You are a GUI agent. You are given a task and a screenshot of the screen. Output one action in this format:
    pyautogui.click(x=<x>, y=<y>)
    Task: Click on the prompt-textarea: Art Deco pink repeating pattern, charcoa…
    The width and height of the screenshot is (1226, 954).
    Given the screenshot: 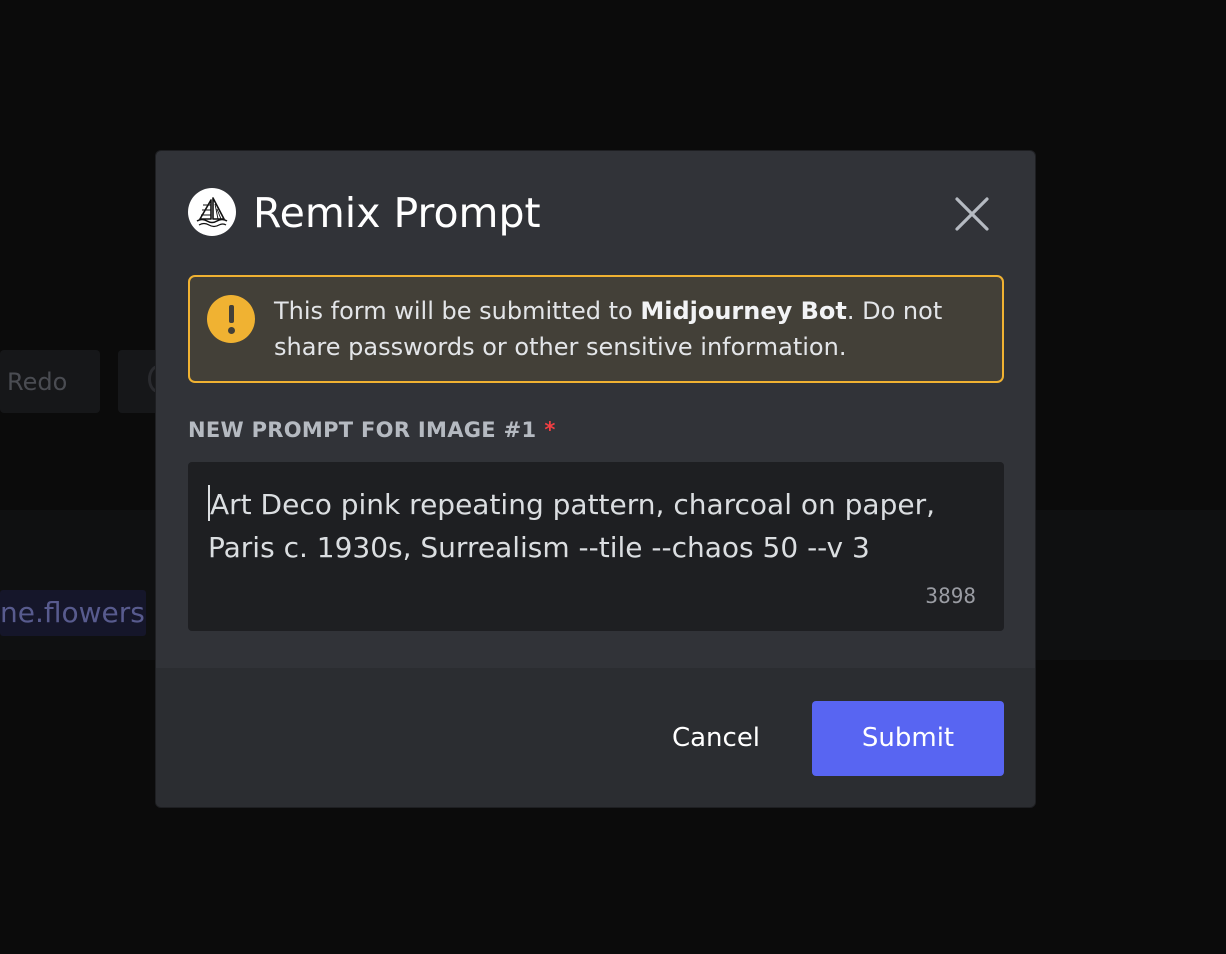 What is the action you would take?
    pyautogui.click(x=596, y=546)
    